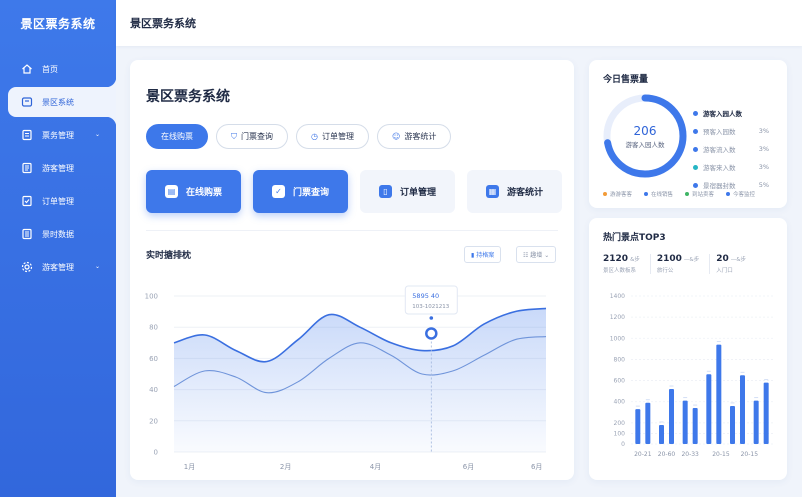 The height and width of the screenshot is (497, 802). What do you see at coordinates (188, 97) in the screenshot?
I see `main-title: 景区票务系统` at bounding box center [188, 97].